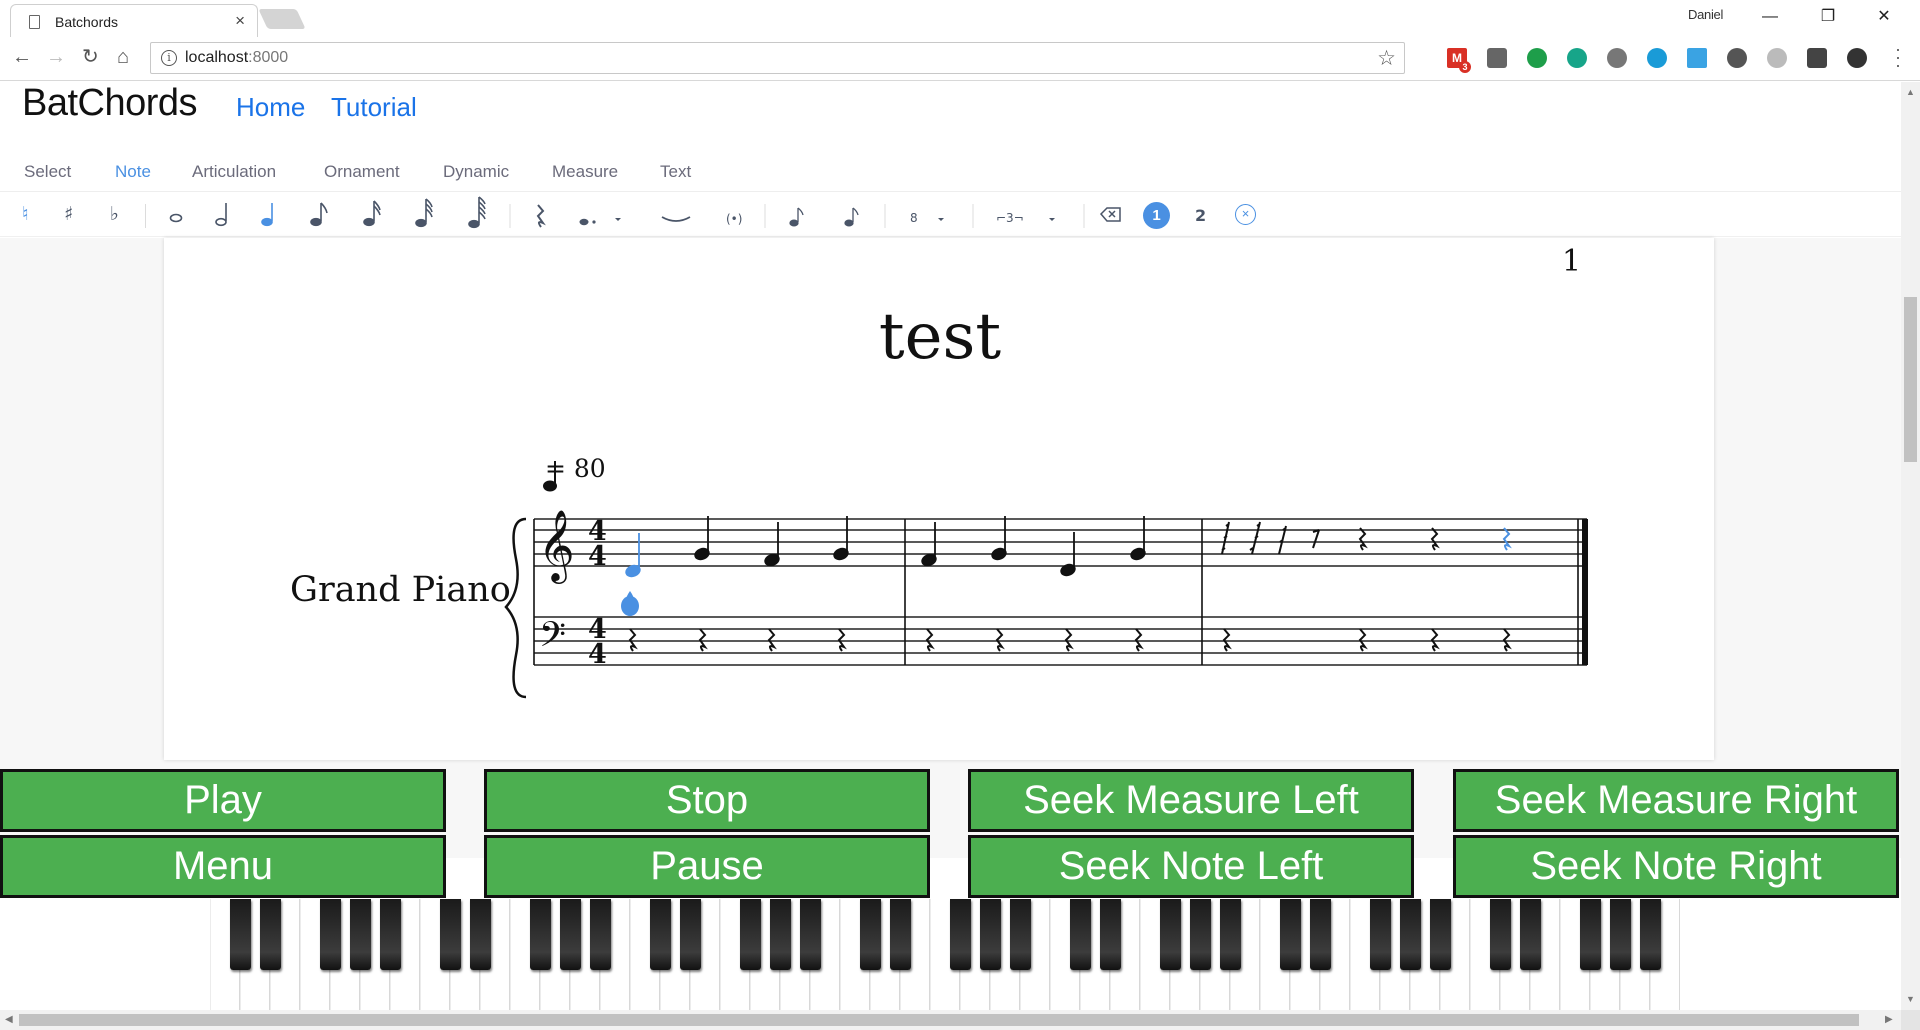  What do you see at coordinates (1889, 1019) in the screenshot?
I see `scroll-right-icon: ▶` at bounding box center [1889, 1019].